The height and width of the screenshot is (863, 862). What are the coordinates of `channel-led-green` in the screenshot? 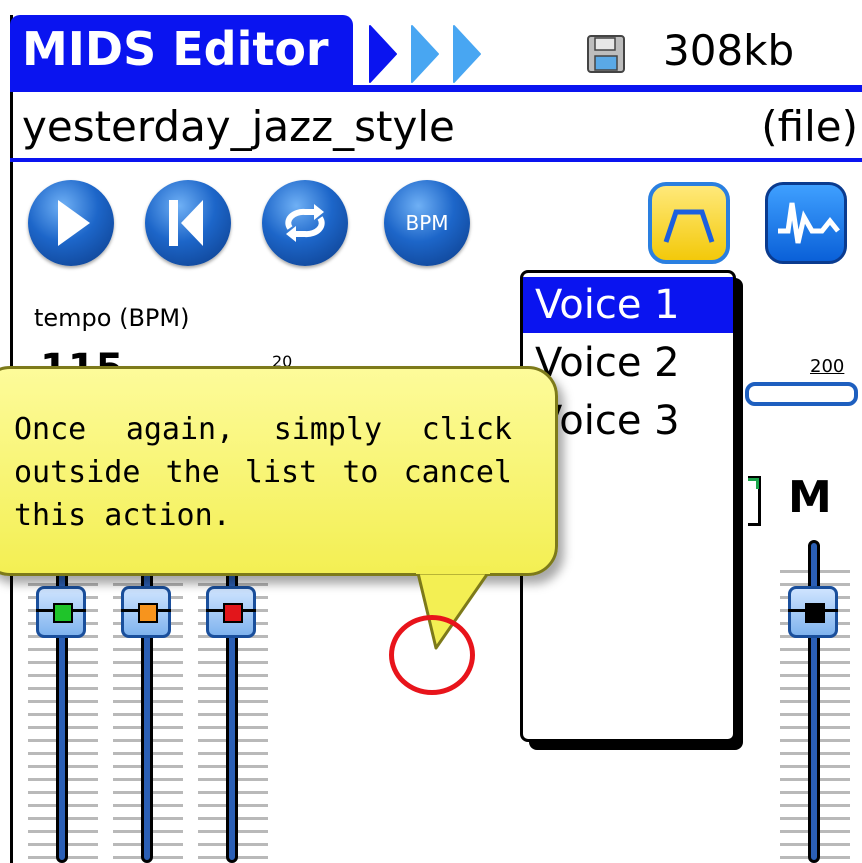 It's located at (63, 613).